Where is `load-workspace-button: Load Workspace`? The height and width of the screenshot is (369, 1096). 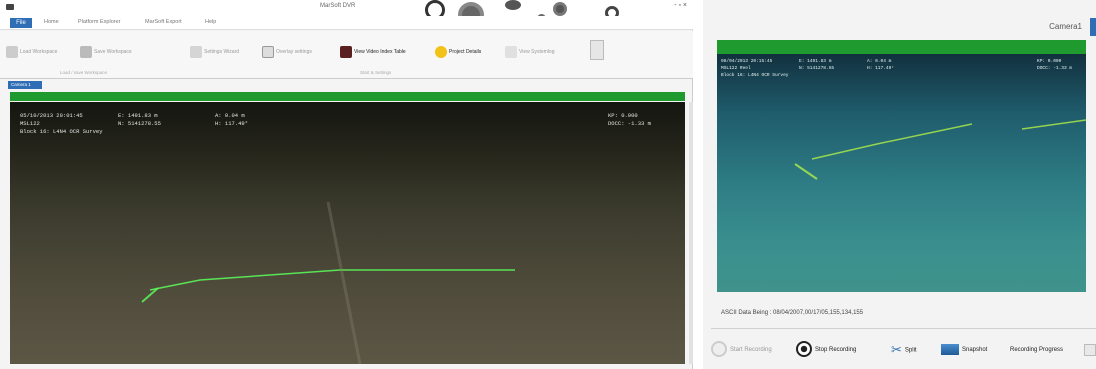
load-workspace-button: Load Workspace is located at coordinates (31, 52).